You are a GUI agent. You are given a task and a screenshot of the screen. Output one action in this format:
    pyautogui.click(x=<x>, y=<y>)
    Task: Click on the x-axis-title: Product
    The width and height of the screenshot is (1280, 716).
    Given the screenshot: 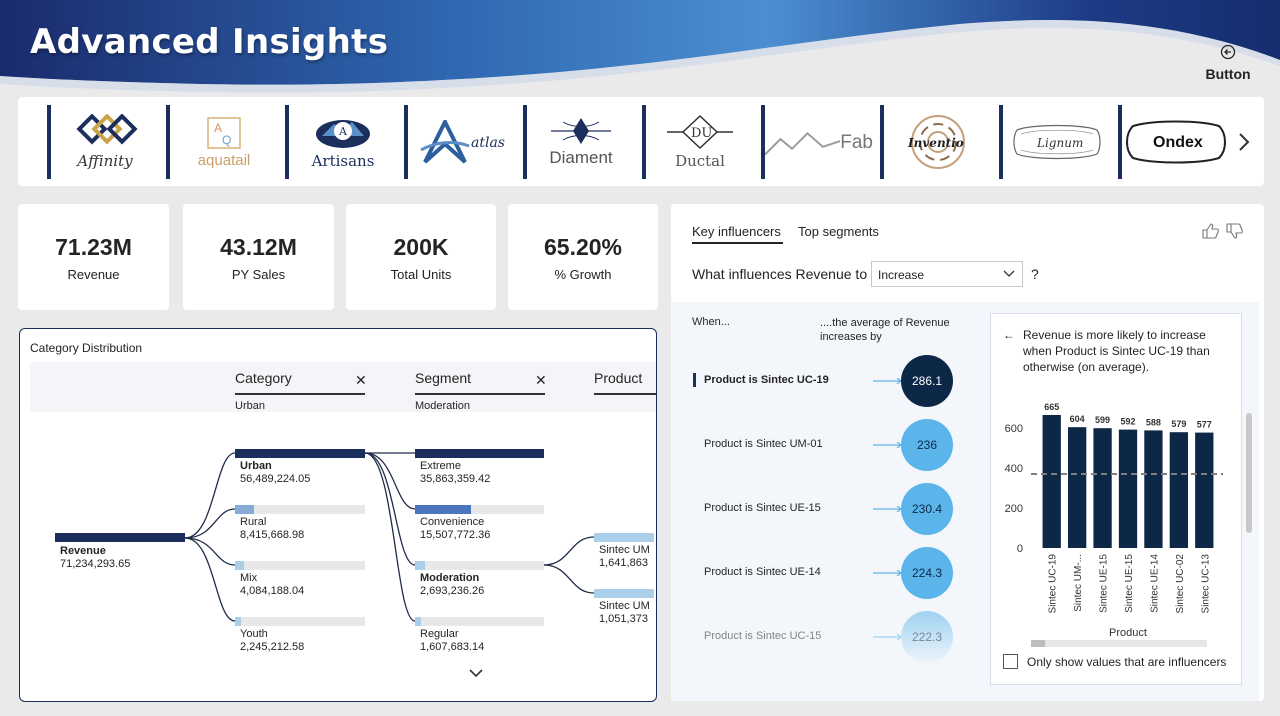 What is the action you would take?
    pyautogui.click(x=1128, y=633)
    